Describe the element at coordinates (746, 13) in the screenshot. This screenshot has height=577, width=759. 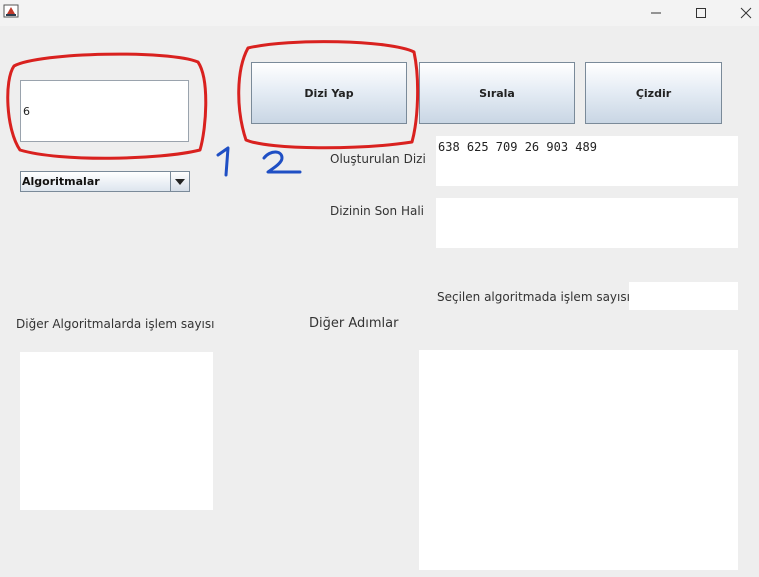
I see `close-icon` at that location.